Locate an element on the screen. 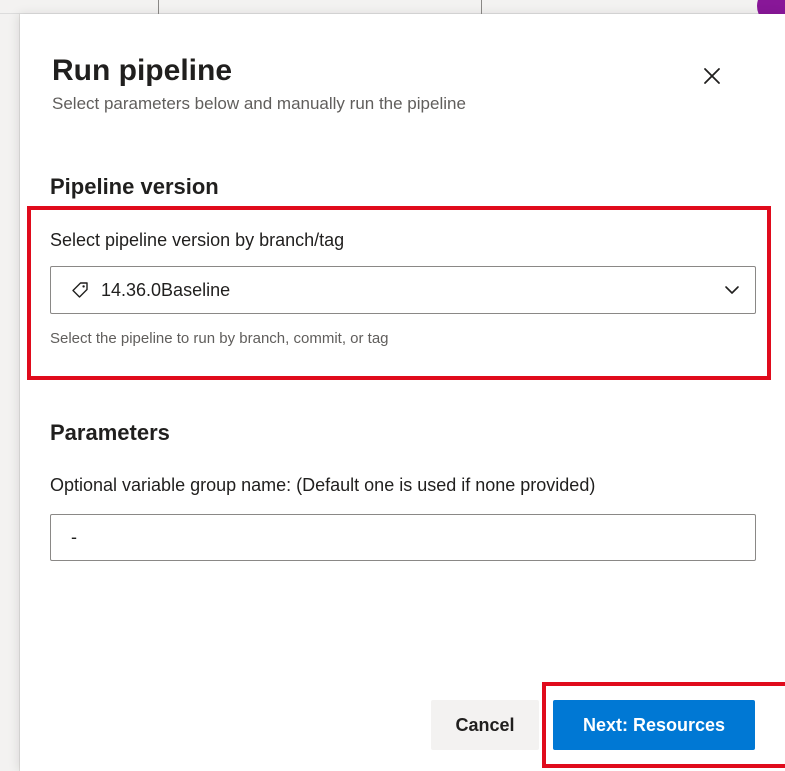 The image size is (785, 771). tag-icon is located at coordinates (80, 290).